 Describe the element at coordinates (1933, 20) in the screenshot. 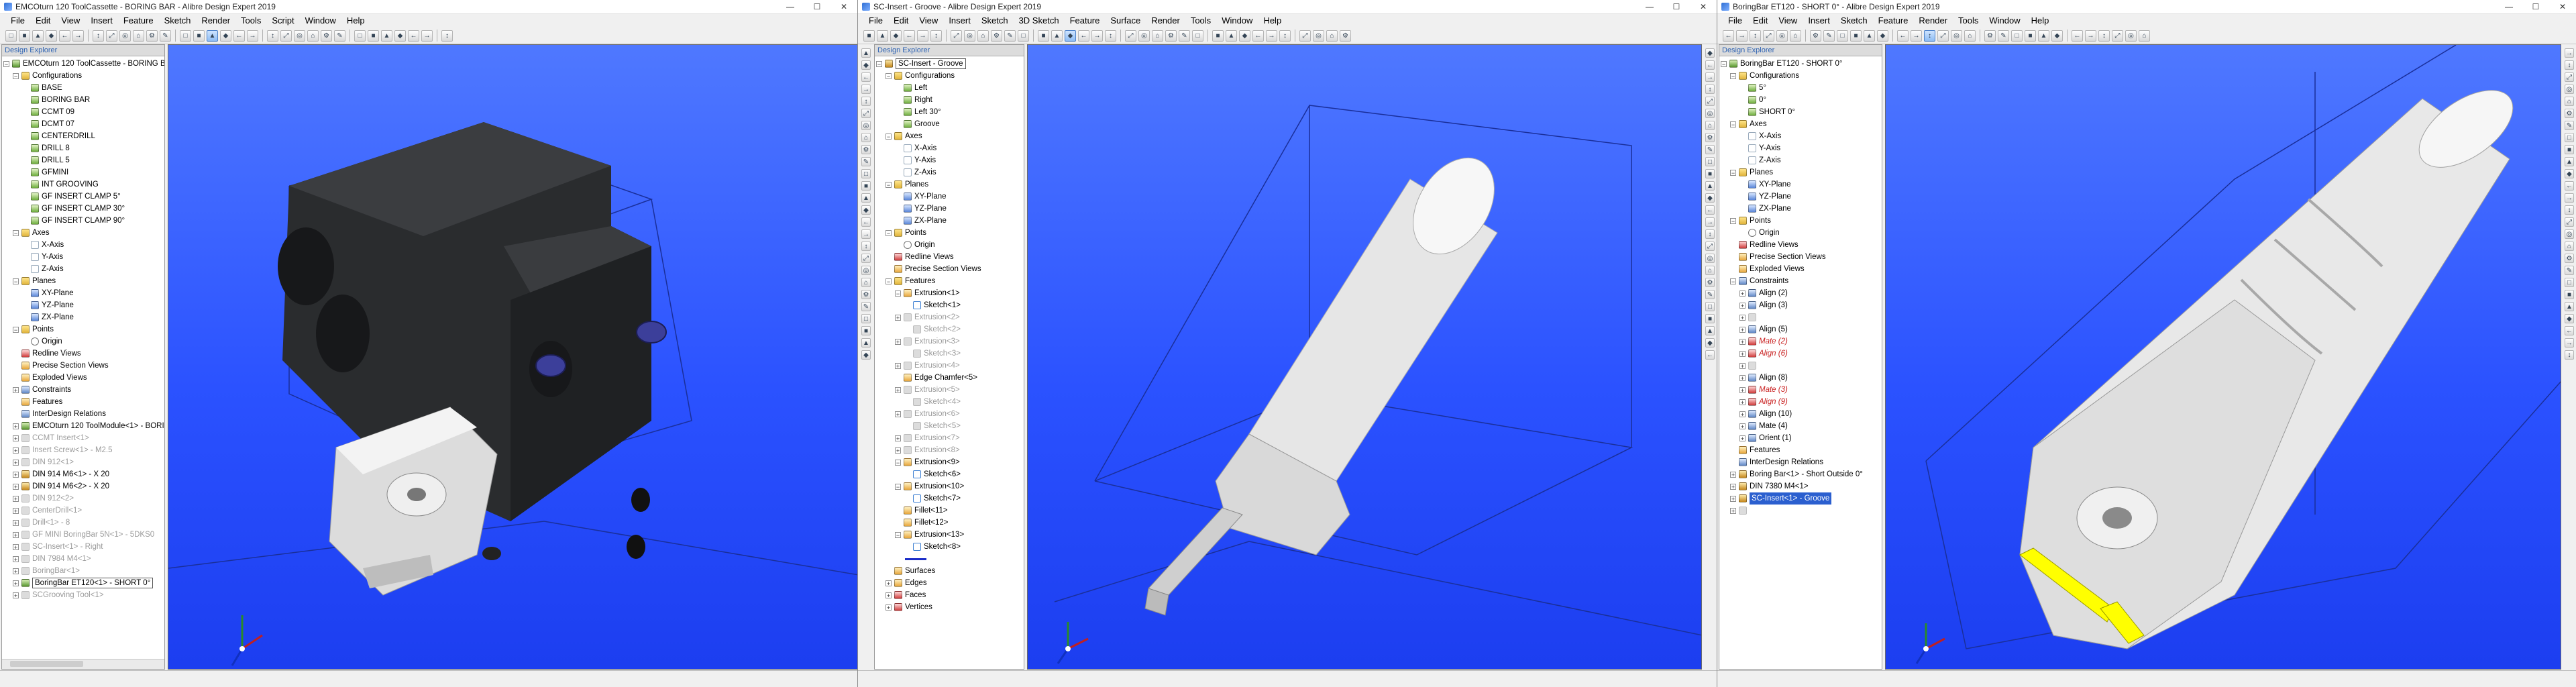

I see `menu-render: Render` at that location.